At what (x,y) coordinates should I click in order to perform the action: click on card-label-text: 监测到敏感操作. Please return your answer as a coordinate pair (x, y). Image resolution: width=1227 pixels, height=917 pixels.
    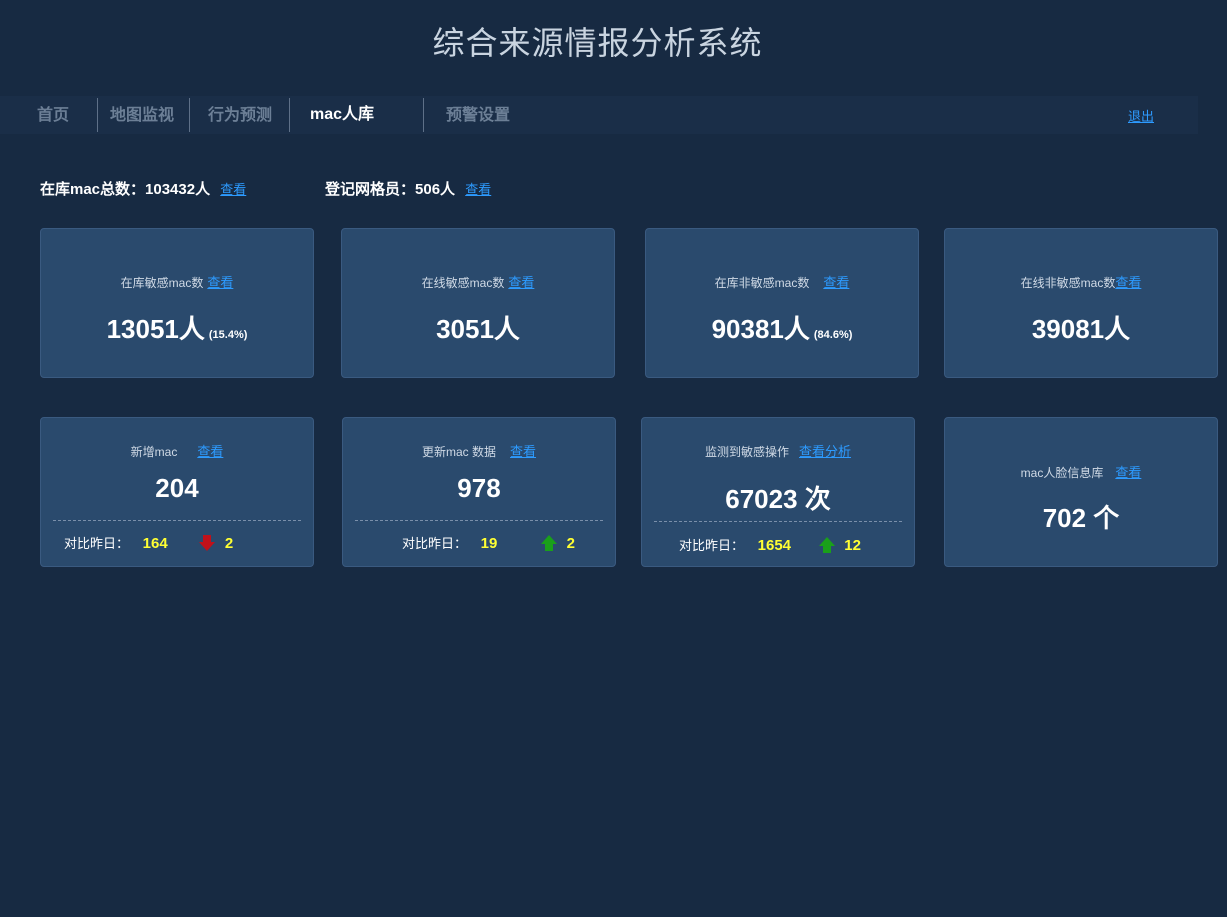
    Looking at the image, I should click on (746, 452).